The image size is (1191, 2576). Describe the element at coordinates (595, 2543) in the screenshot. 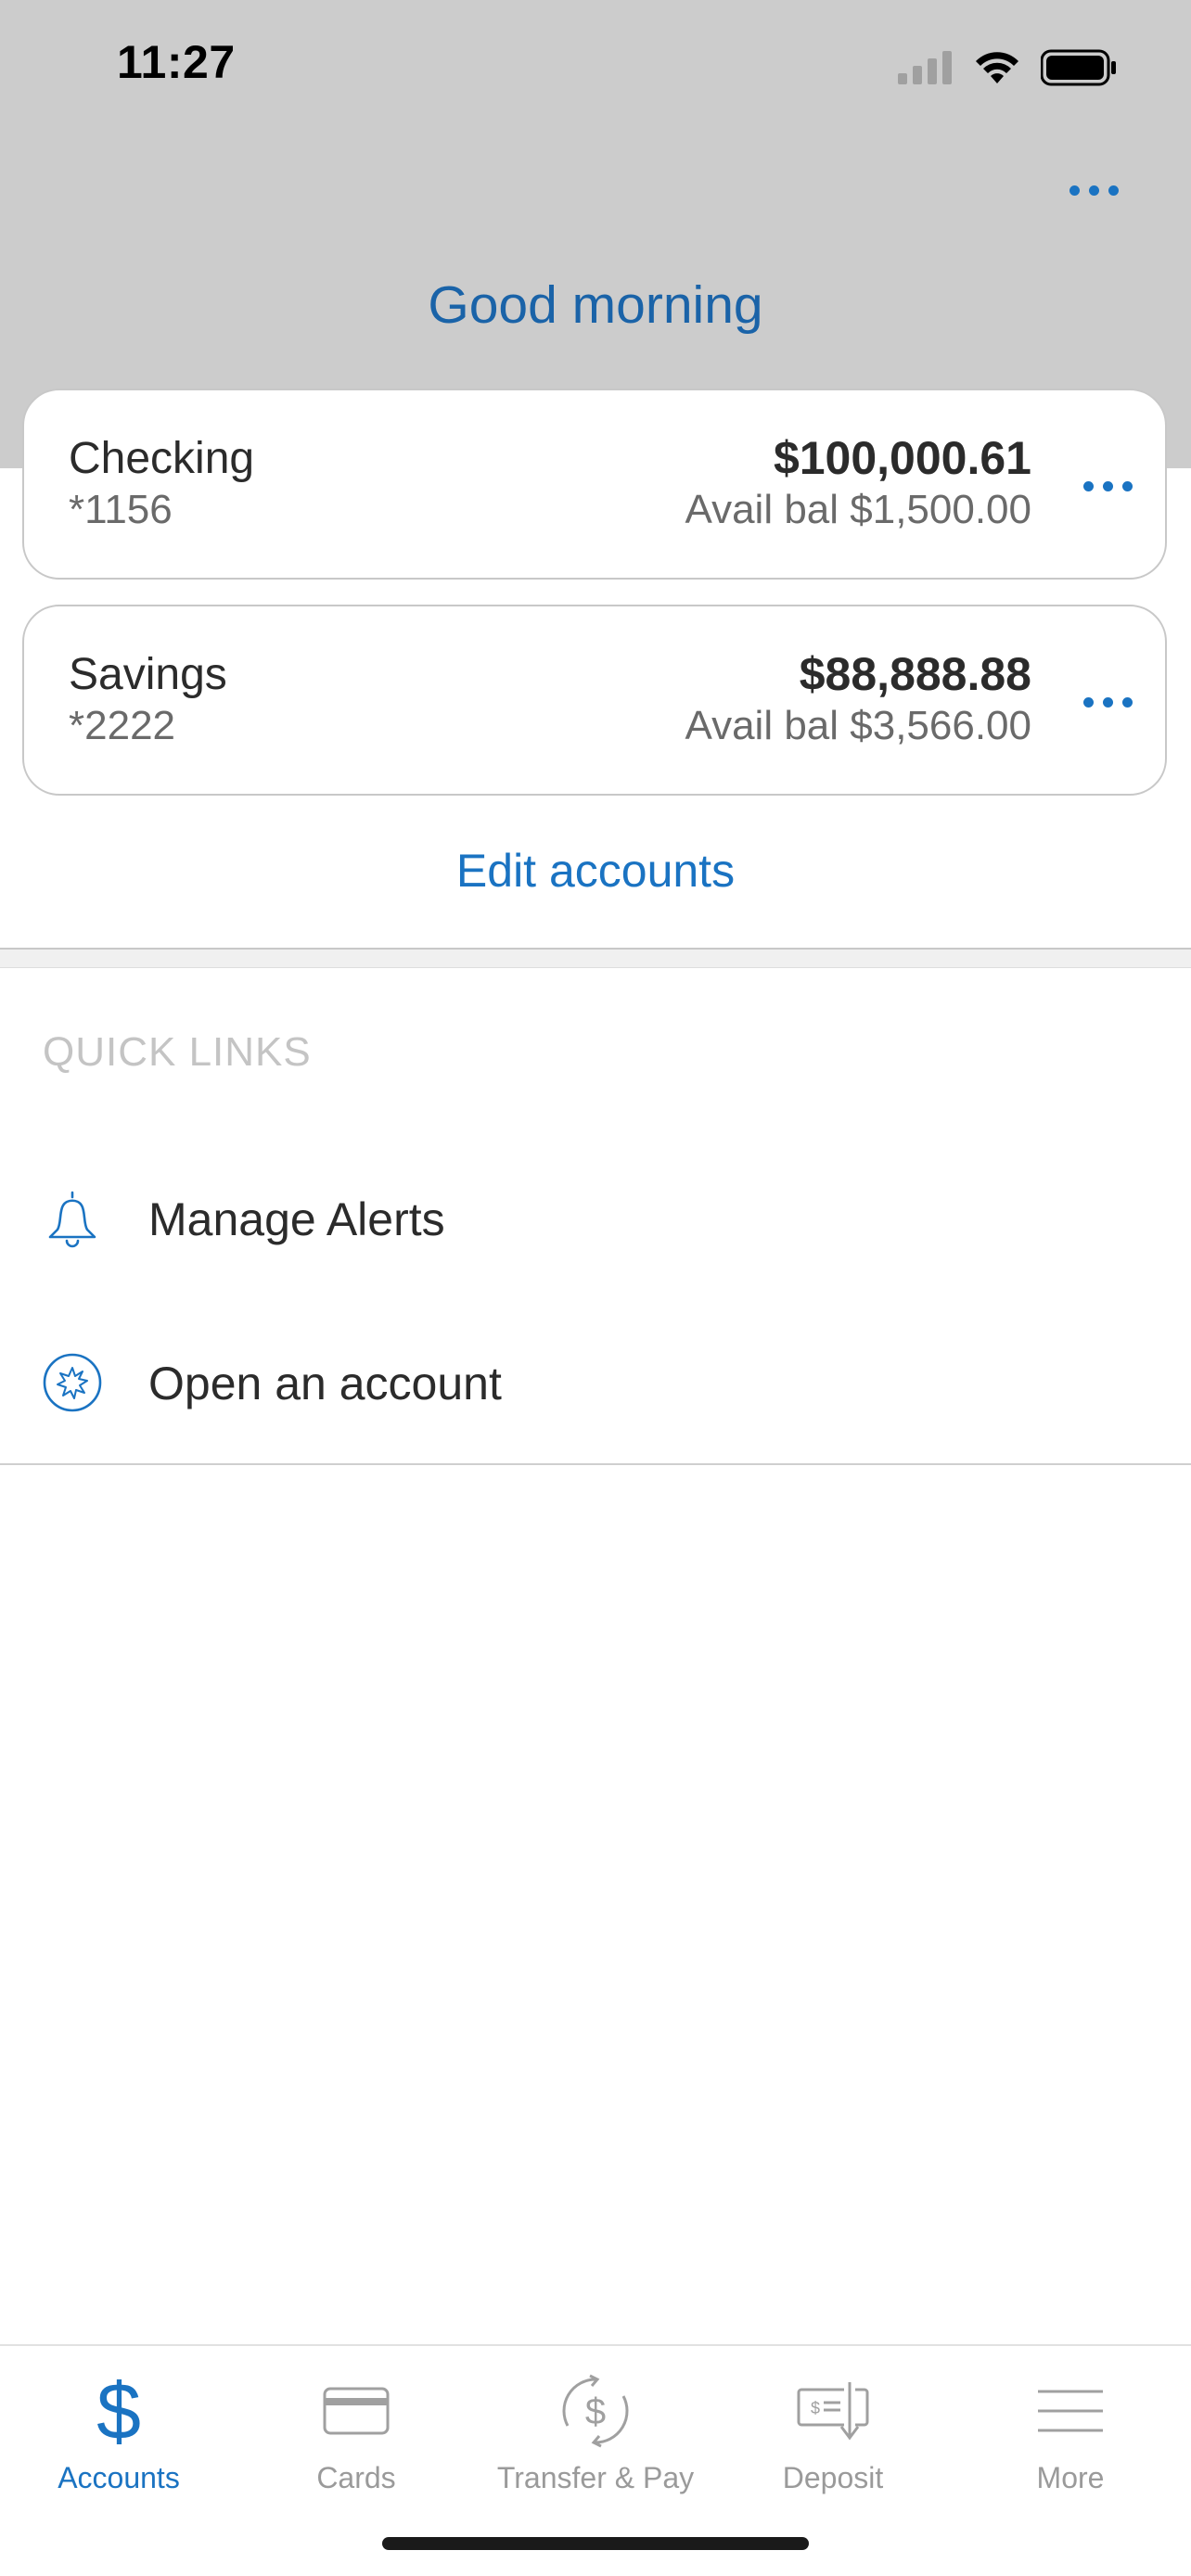

I see `home-indicator` at that location.